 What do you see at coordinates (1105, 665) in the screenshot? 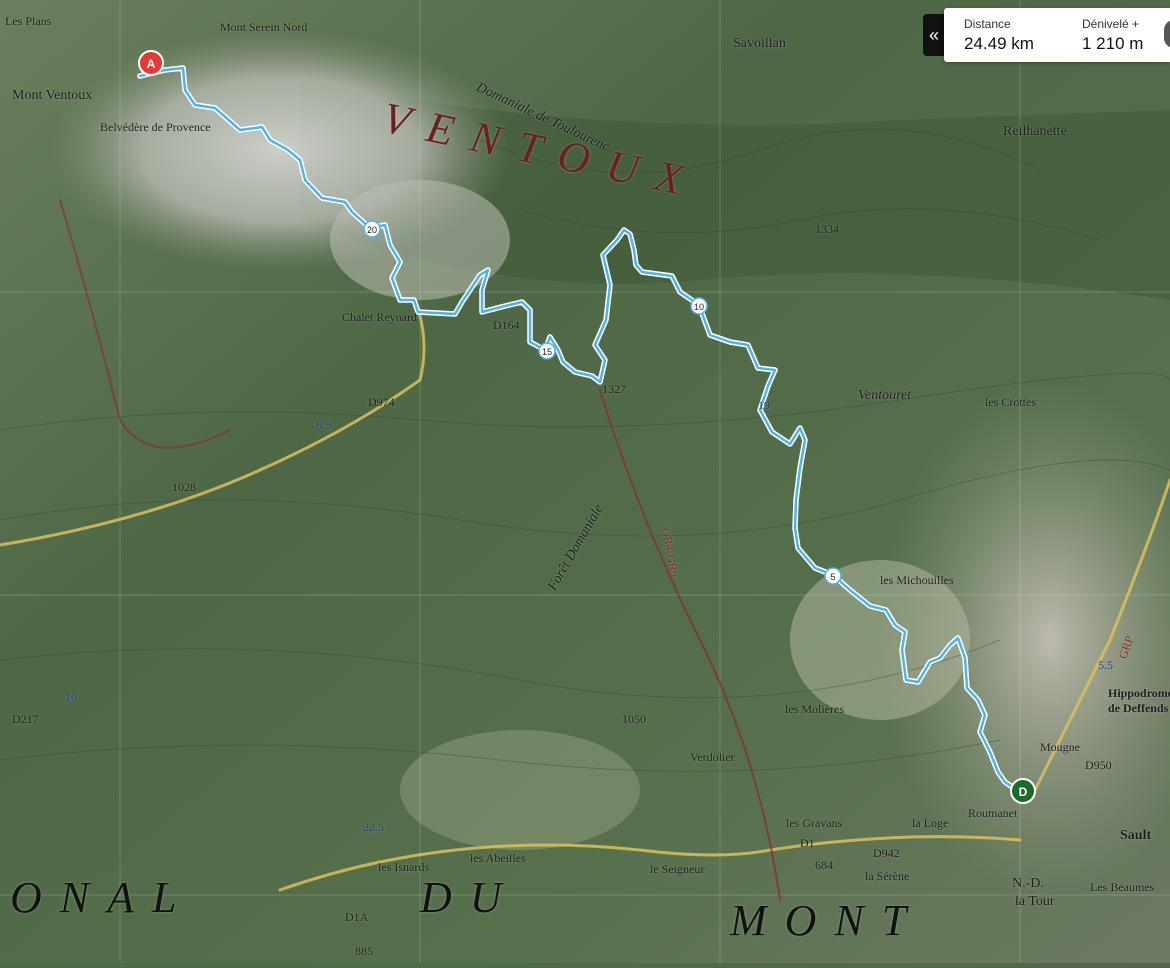
I see `label-km-5-5: 5.5` at bounding box center [1105, 665].